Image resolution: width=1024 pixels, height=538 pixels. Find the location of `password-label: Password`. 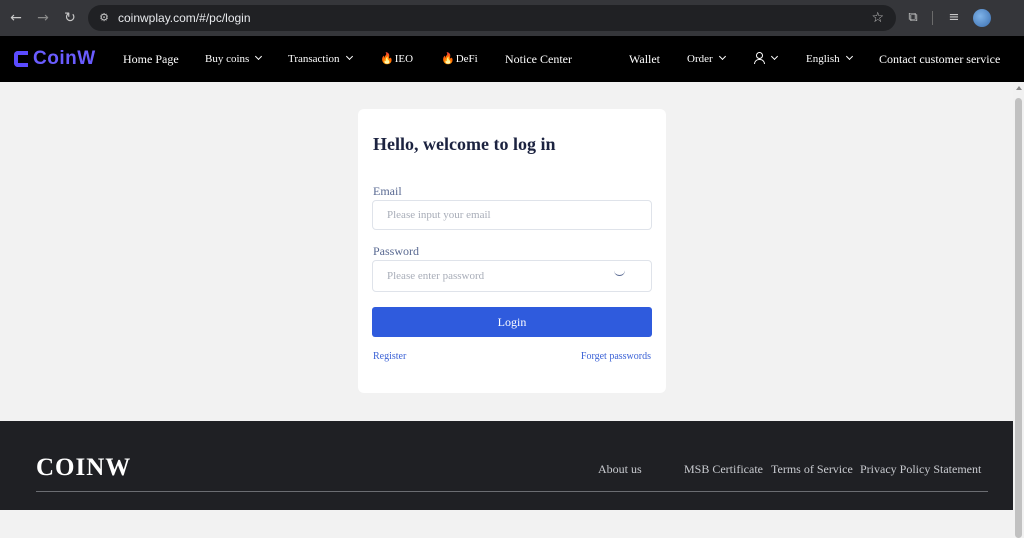

password-label: Password is located at coordinates (396, 251).